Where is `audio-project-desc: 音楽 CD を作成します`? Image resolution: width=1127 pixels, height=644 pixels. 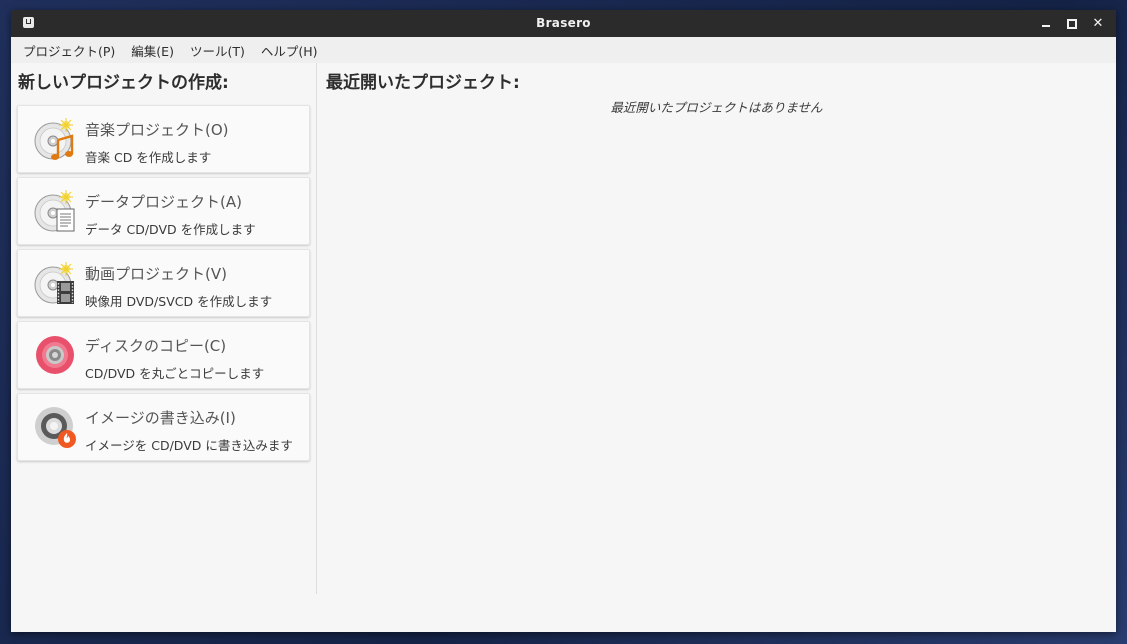 audio-project-desc: 音楽 CD を作成します is located at coordinates (148, 157).